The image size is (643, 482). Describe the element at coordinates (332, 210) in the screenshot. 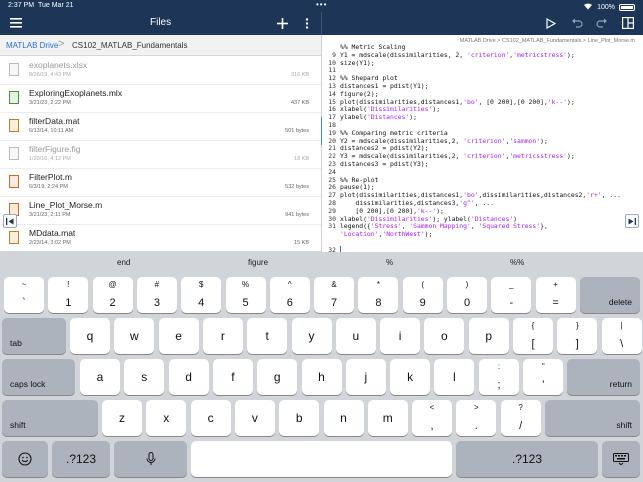

I see `line-number: 29` at that location.